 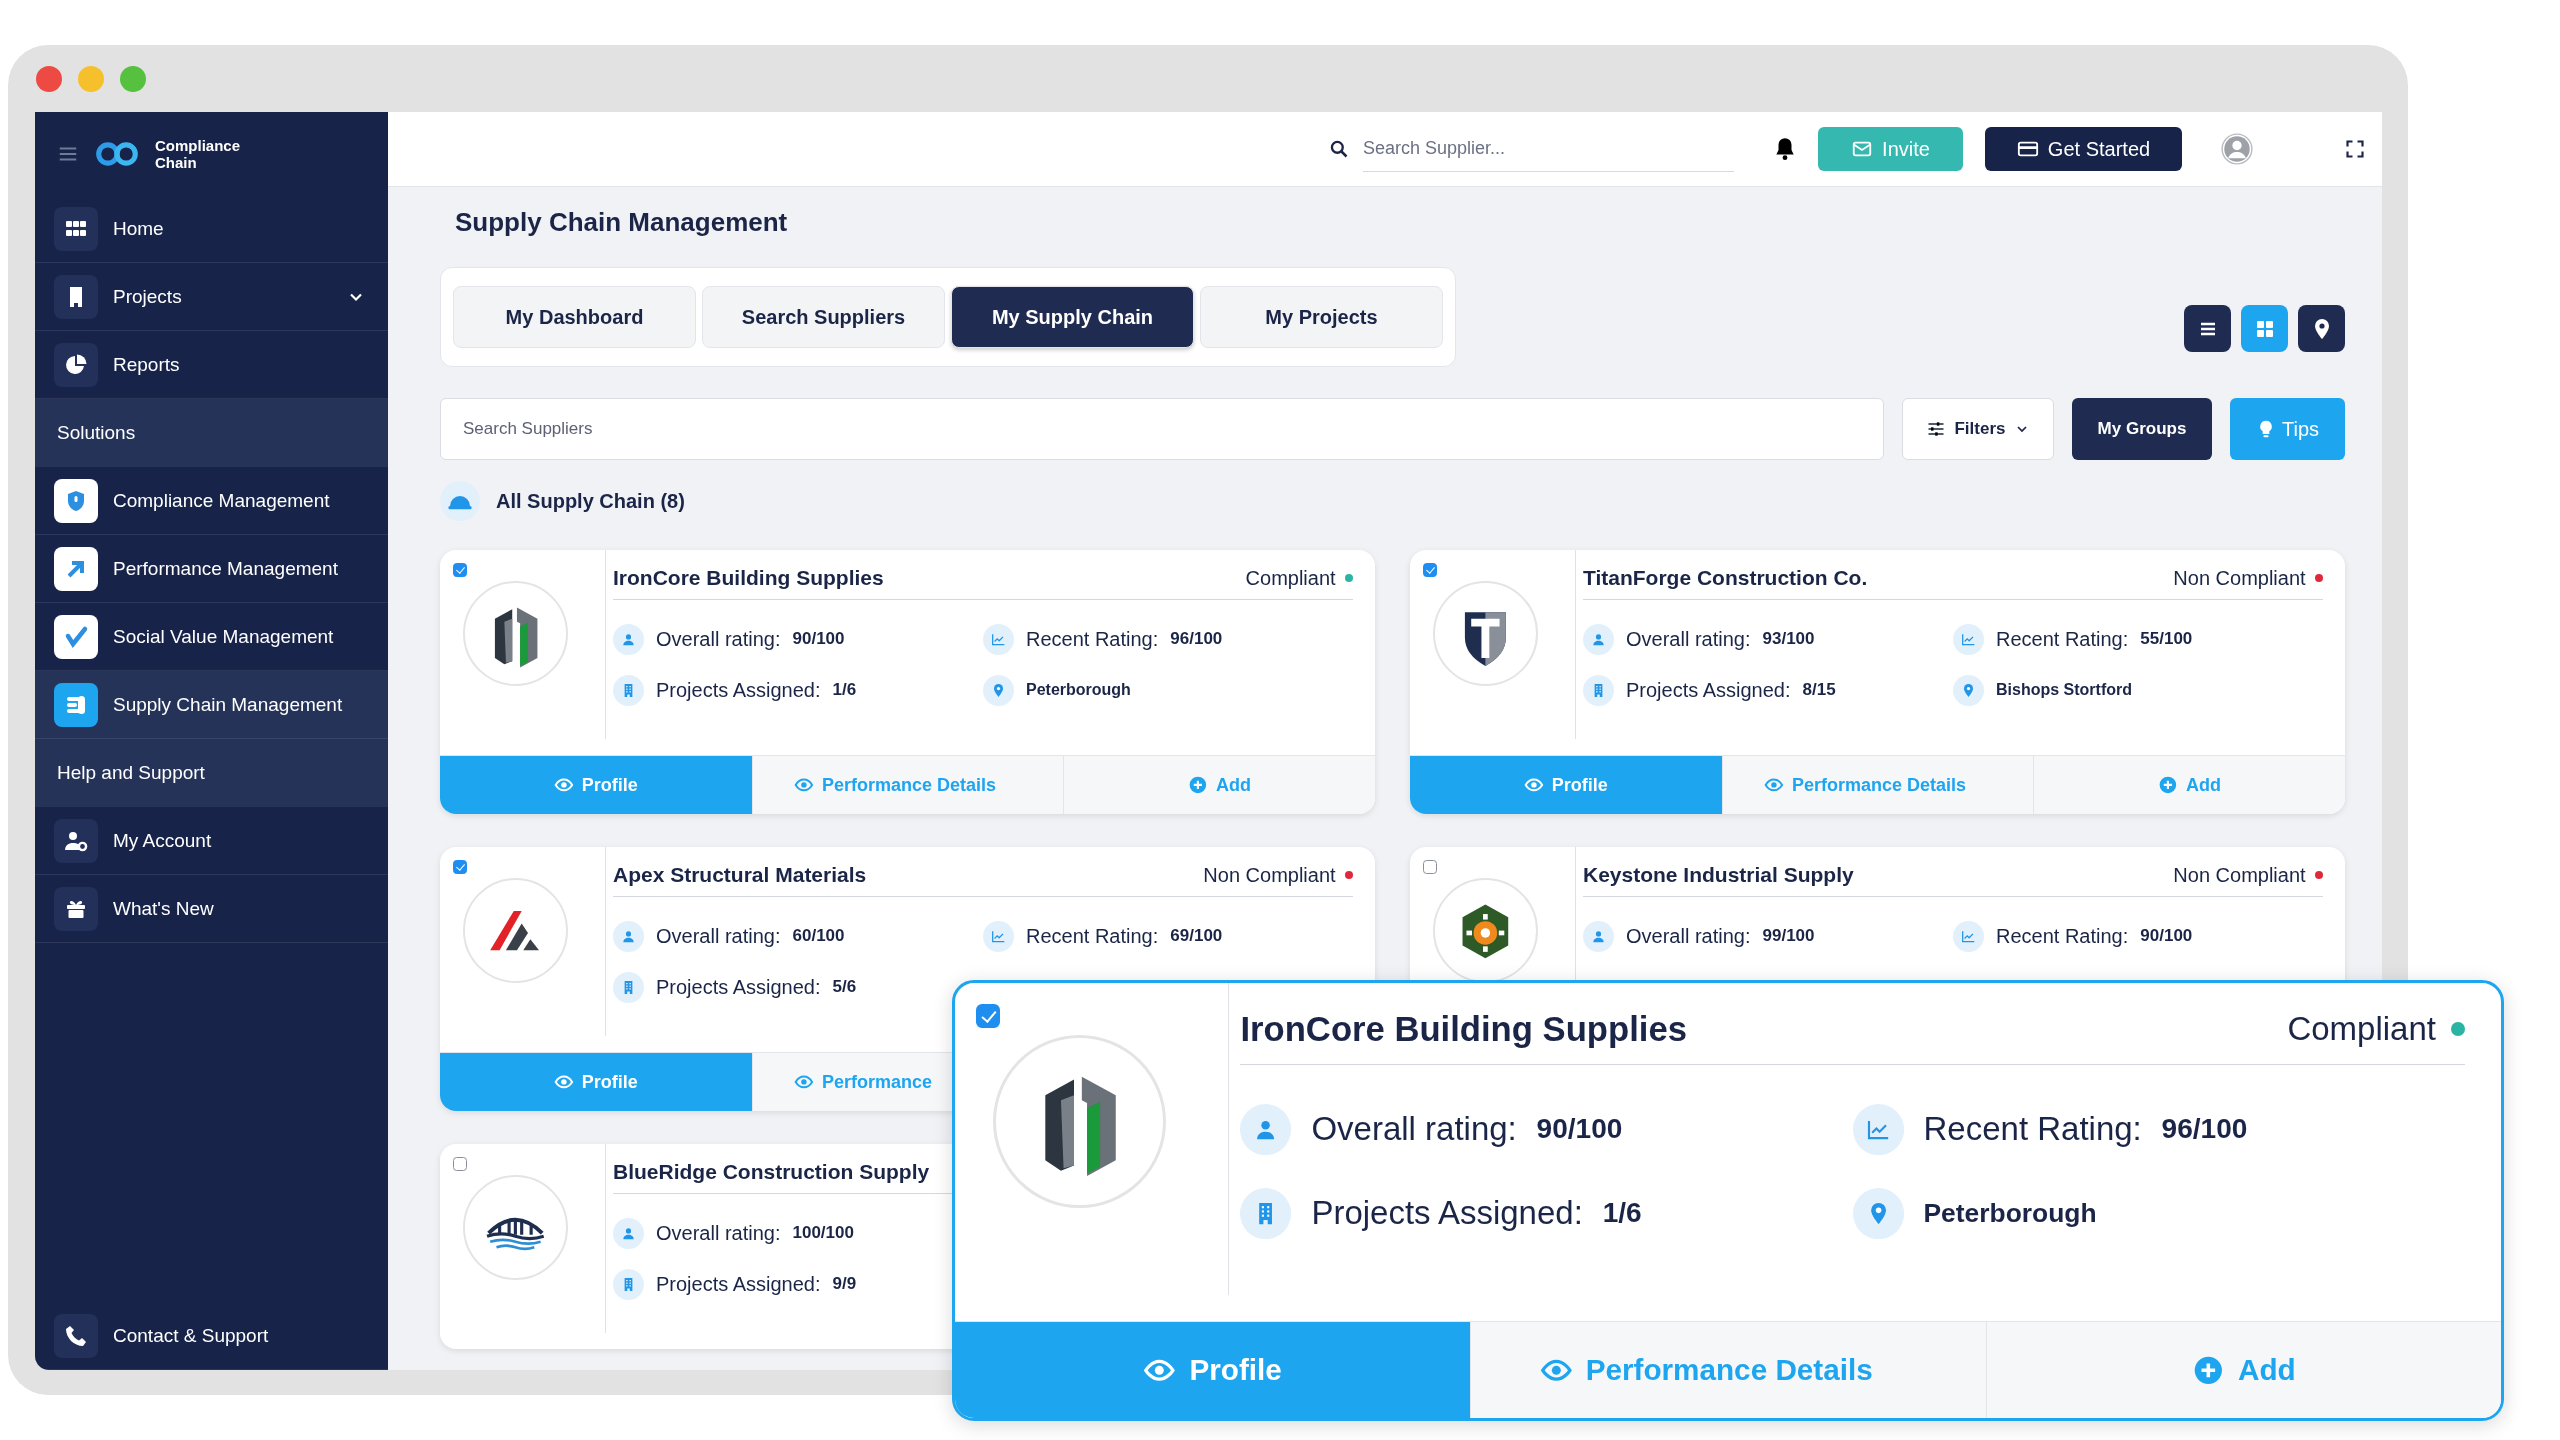 I want to click on sidebar-item: Supply Chain Management, so click(x=211, y=705).